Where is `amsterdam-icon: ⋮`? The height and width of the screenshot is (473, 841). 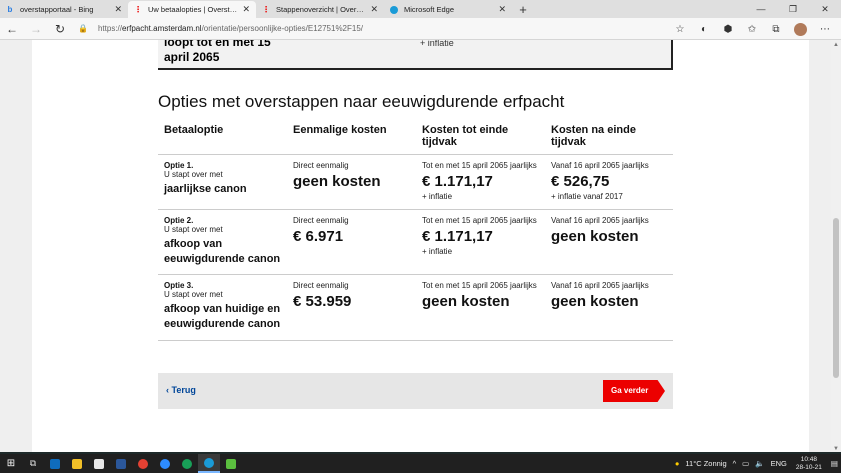 amsterdam-icon: ⋮ is located at coordinates (138, 9).